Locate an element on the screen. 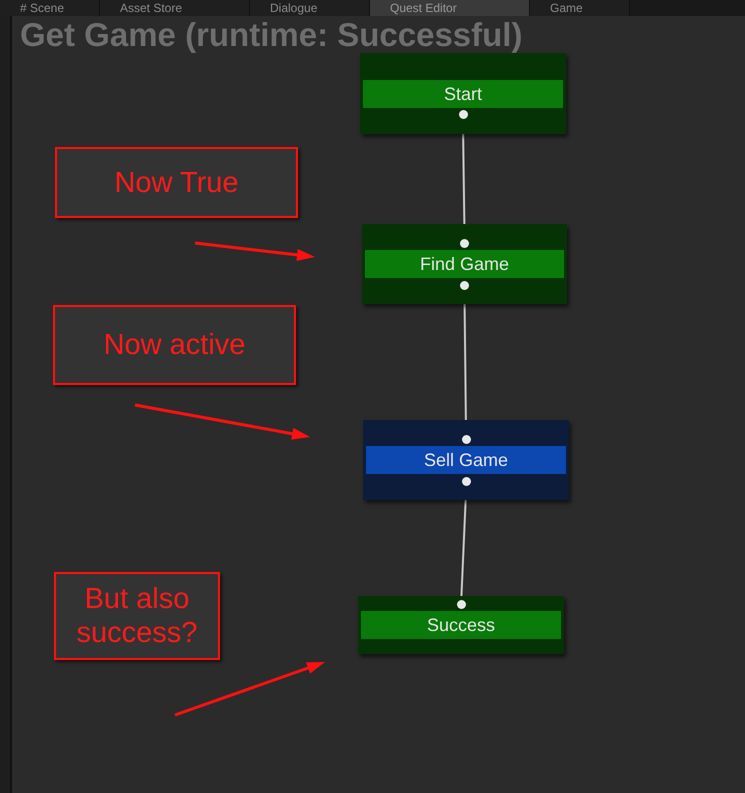 The height and width of the screenshot is (793, 745). graph-node: Find Game is located at coordinates (464, 264).